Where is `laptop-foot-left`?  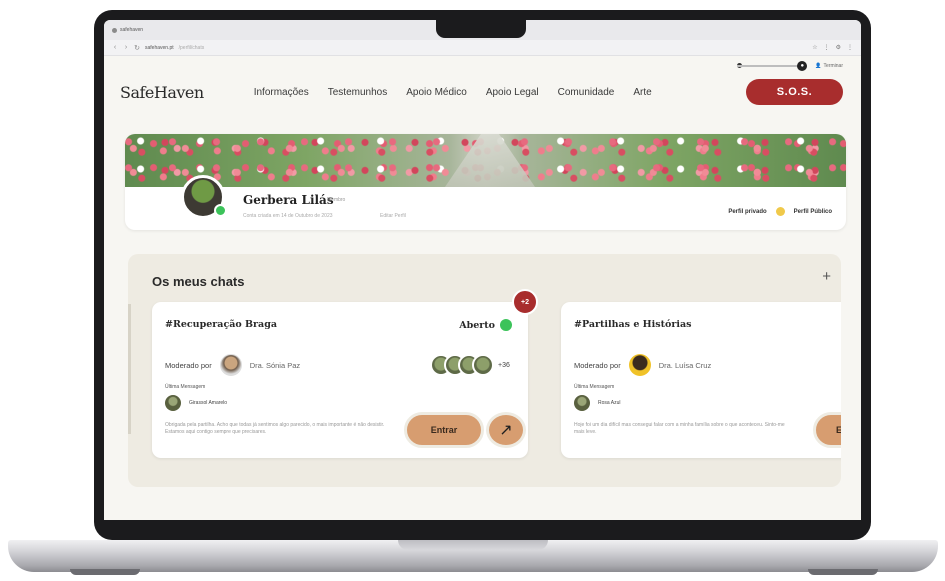
laptop-foot-left is located at coordinates (105, 572).